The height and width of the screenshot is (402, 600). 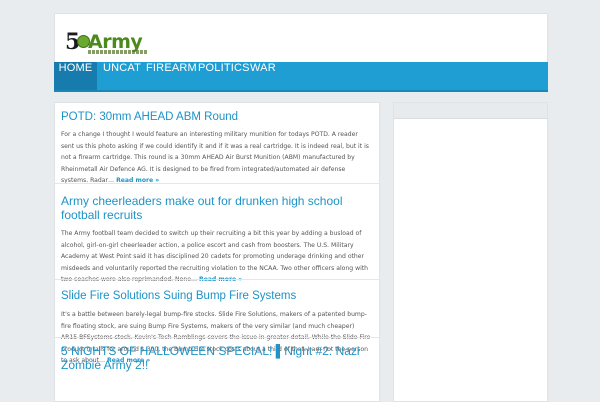 What do you see at coordinates (224, 76) in the screenshot?
I see `nav-item-politics: POLITICS` at bounding box center [224, 76].